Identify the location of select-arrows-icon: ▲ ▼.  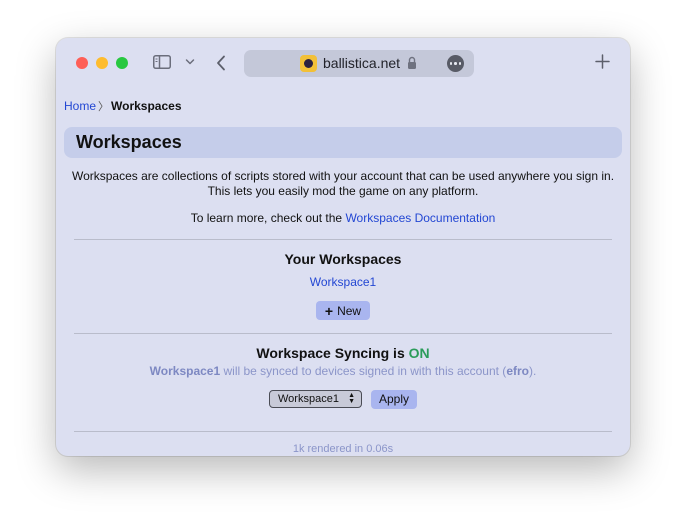
(351, 398).